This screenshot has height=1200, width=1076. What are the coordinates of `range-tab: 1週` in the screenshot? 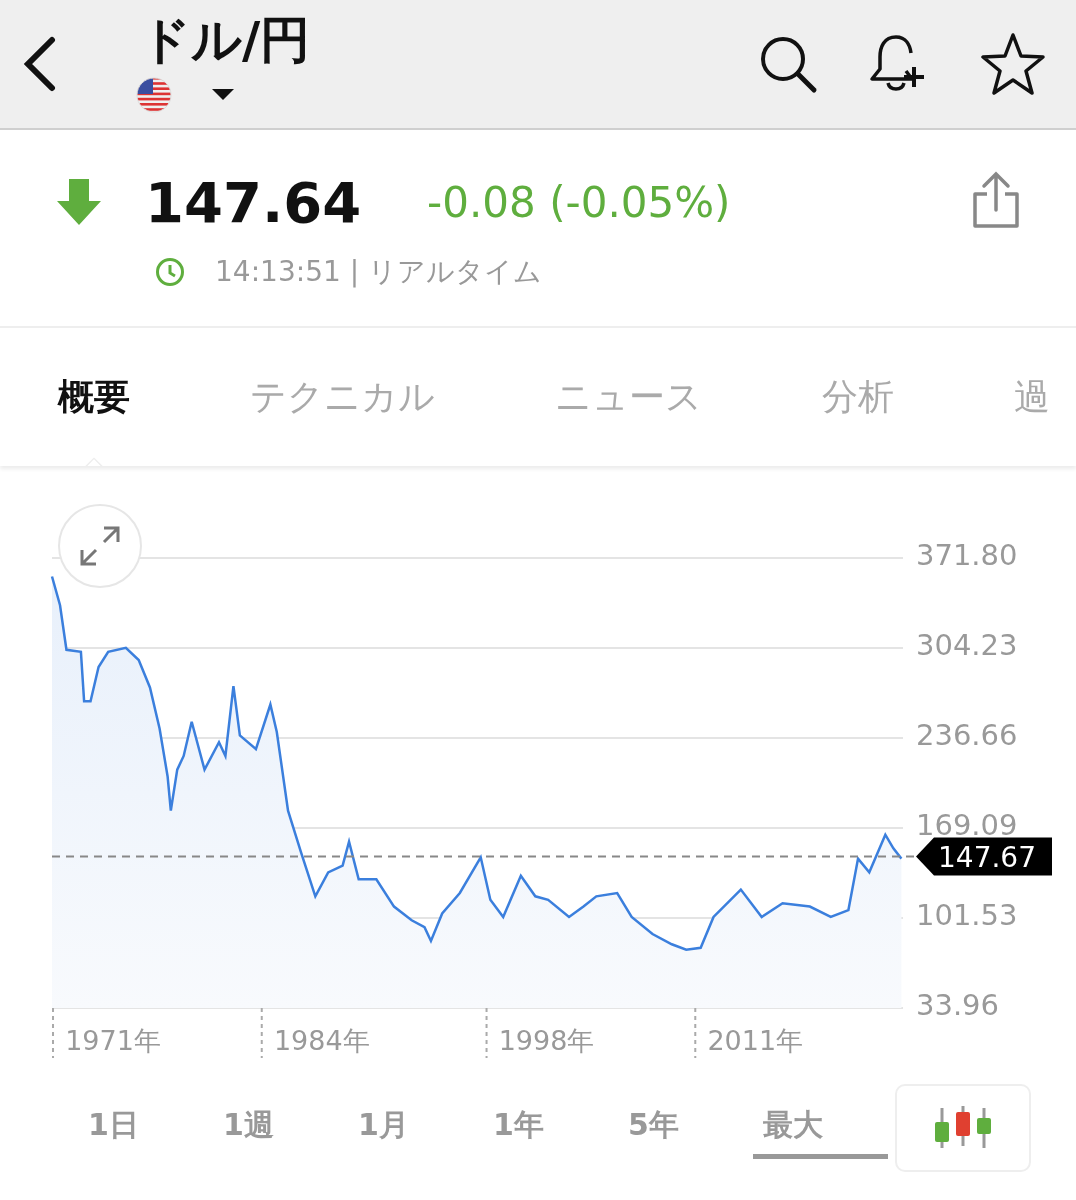 It's located at (280, 1128).